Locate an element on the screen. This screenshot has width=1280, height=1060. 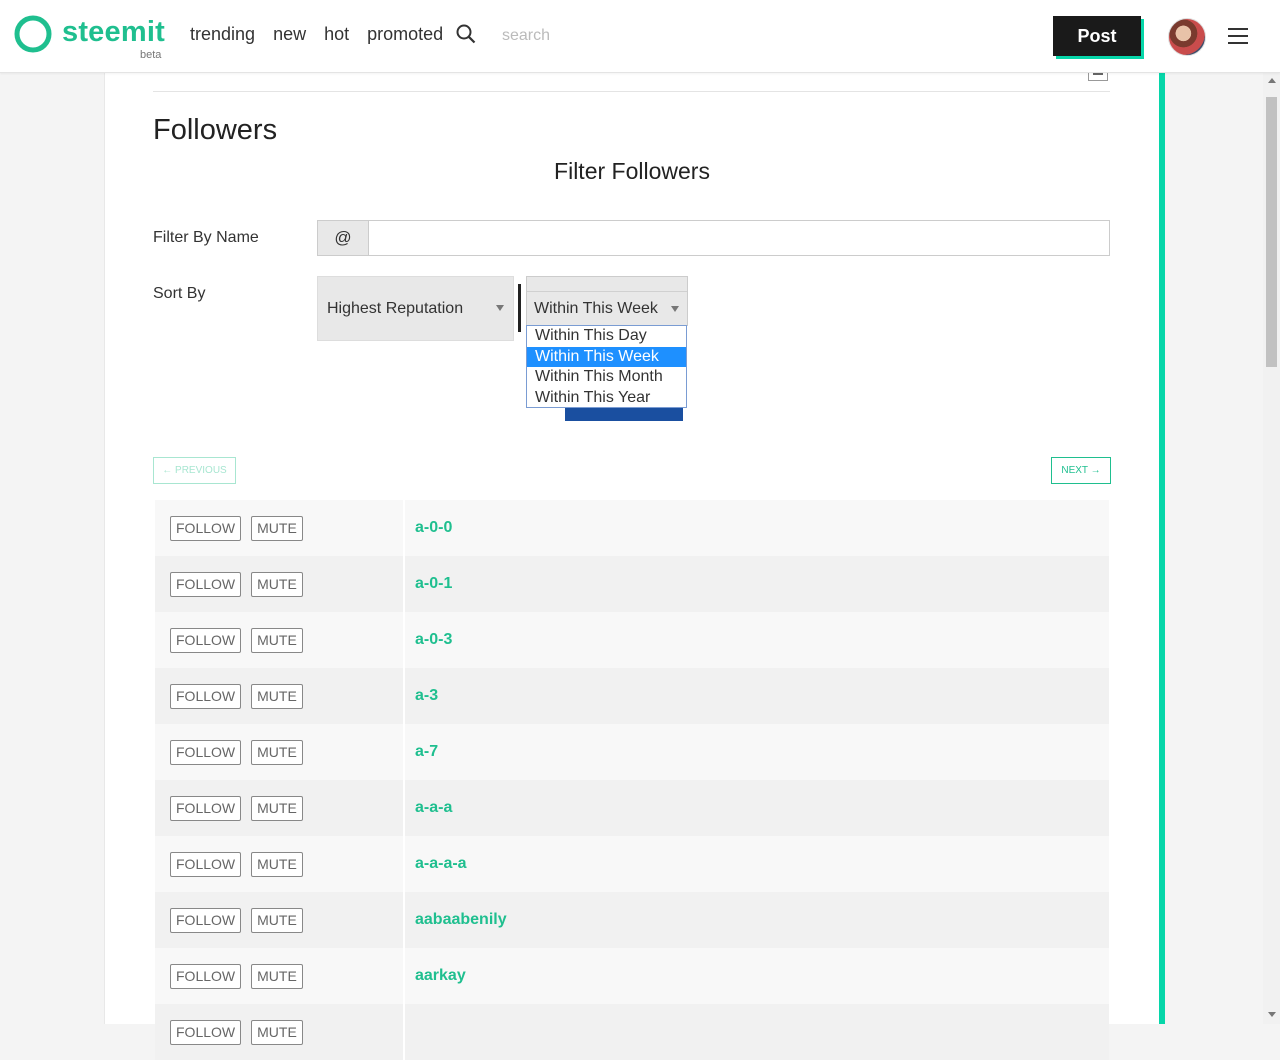
list-item: FOLLOW MUTE a-0-0 is located at coordinates (632, 528).